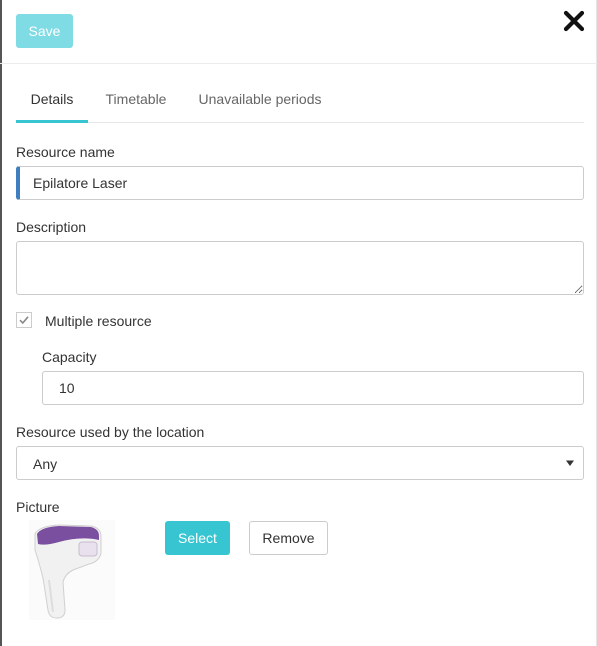 The image size is (597, 646). What do you see at coordinates (51, 227) in the screenshot?
I see `description-label: Description` at bounding box center [51, 227].